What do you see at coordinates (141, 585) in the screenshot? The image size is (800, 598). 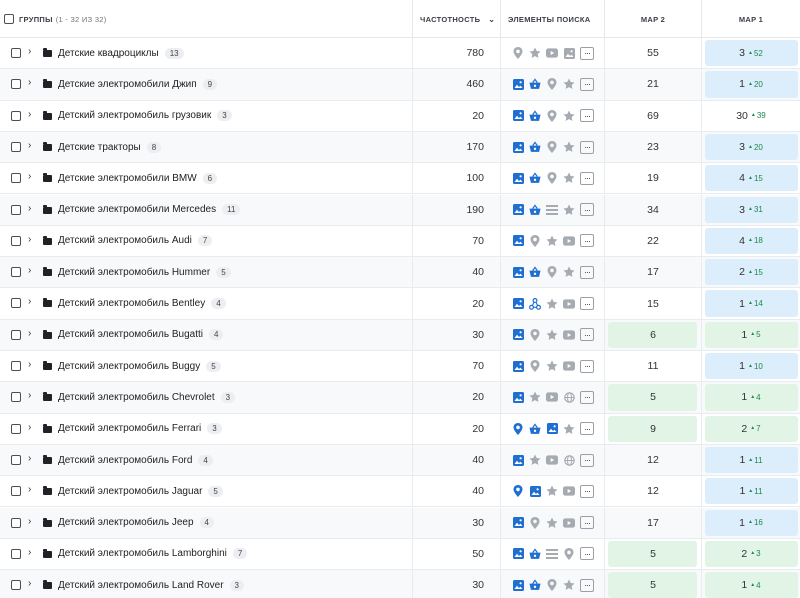 I see `group-name: Детский электромобиль Land Rover` at bounding box center [141, 585].